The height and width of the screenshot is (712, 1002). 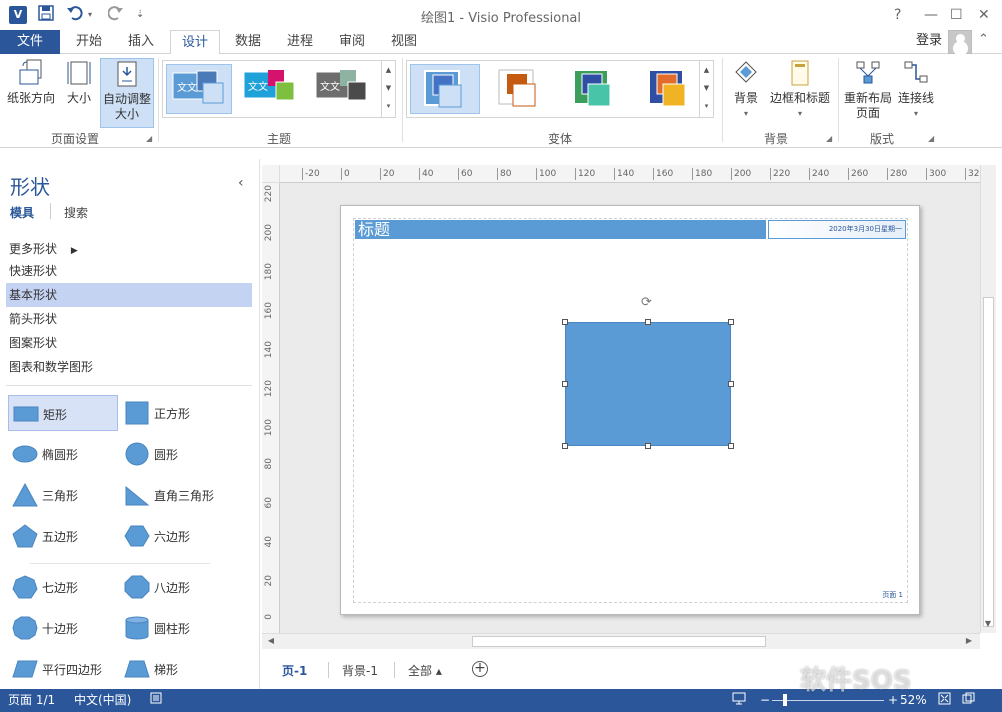 I want to click on shape-cylinder: 圆柱形, so click(x=175, y=628).